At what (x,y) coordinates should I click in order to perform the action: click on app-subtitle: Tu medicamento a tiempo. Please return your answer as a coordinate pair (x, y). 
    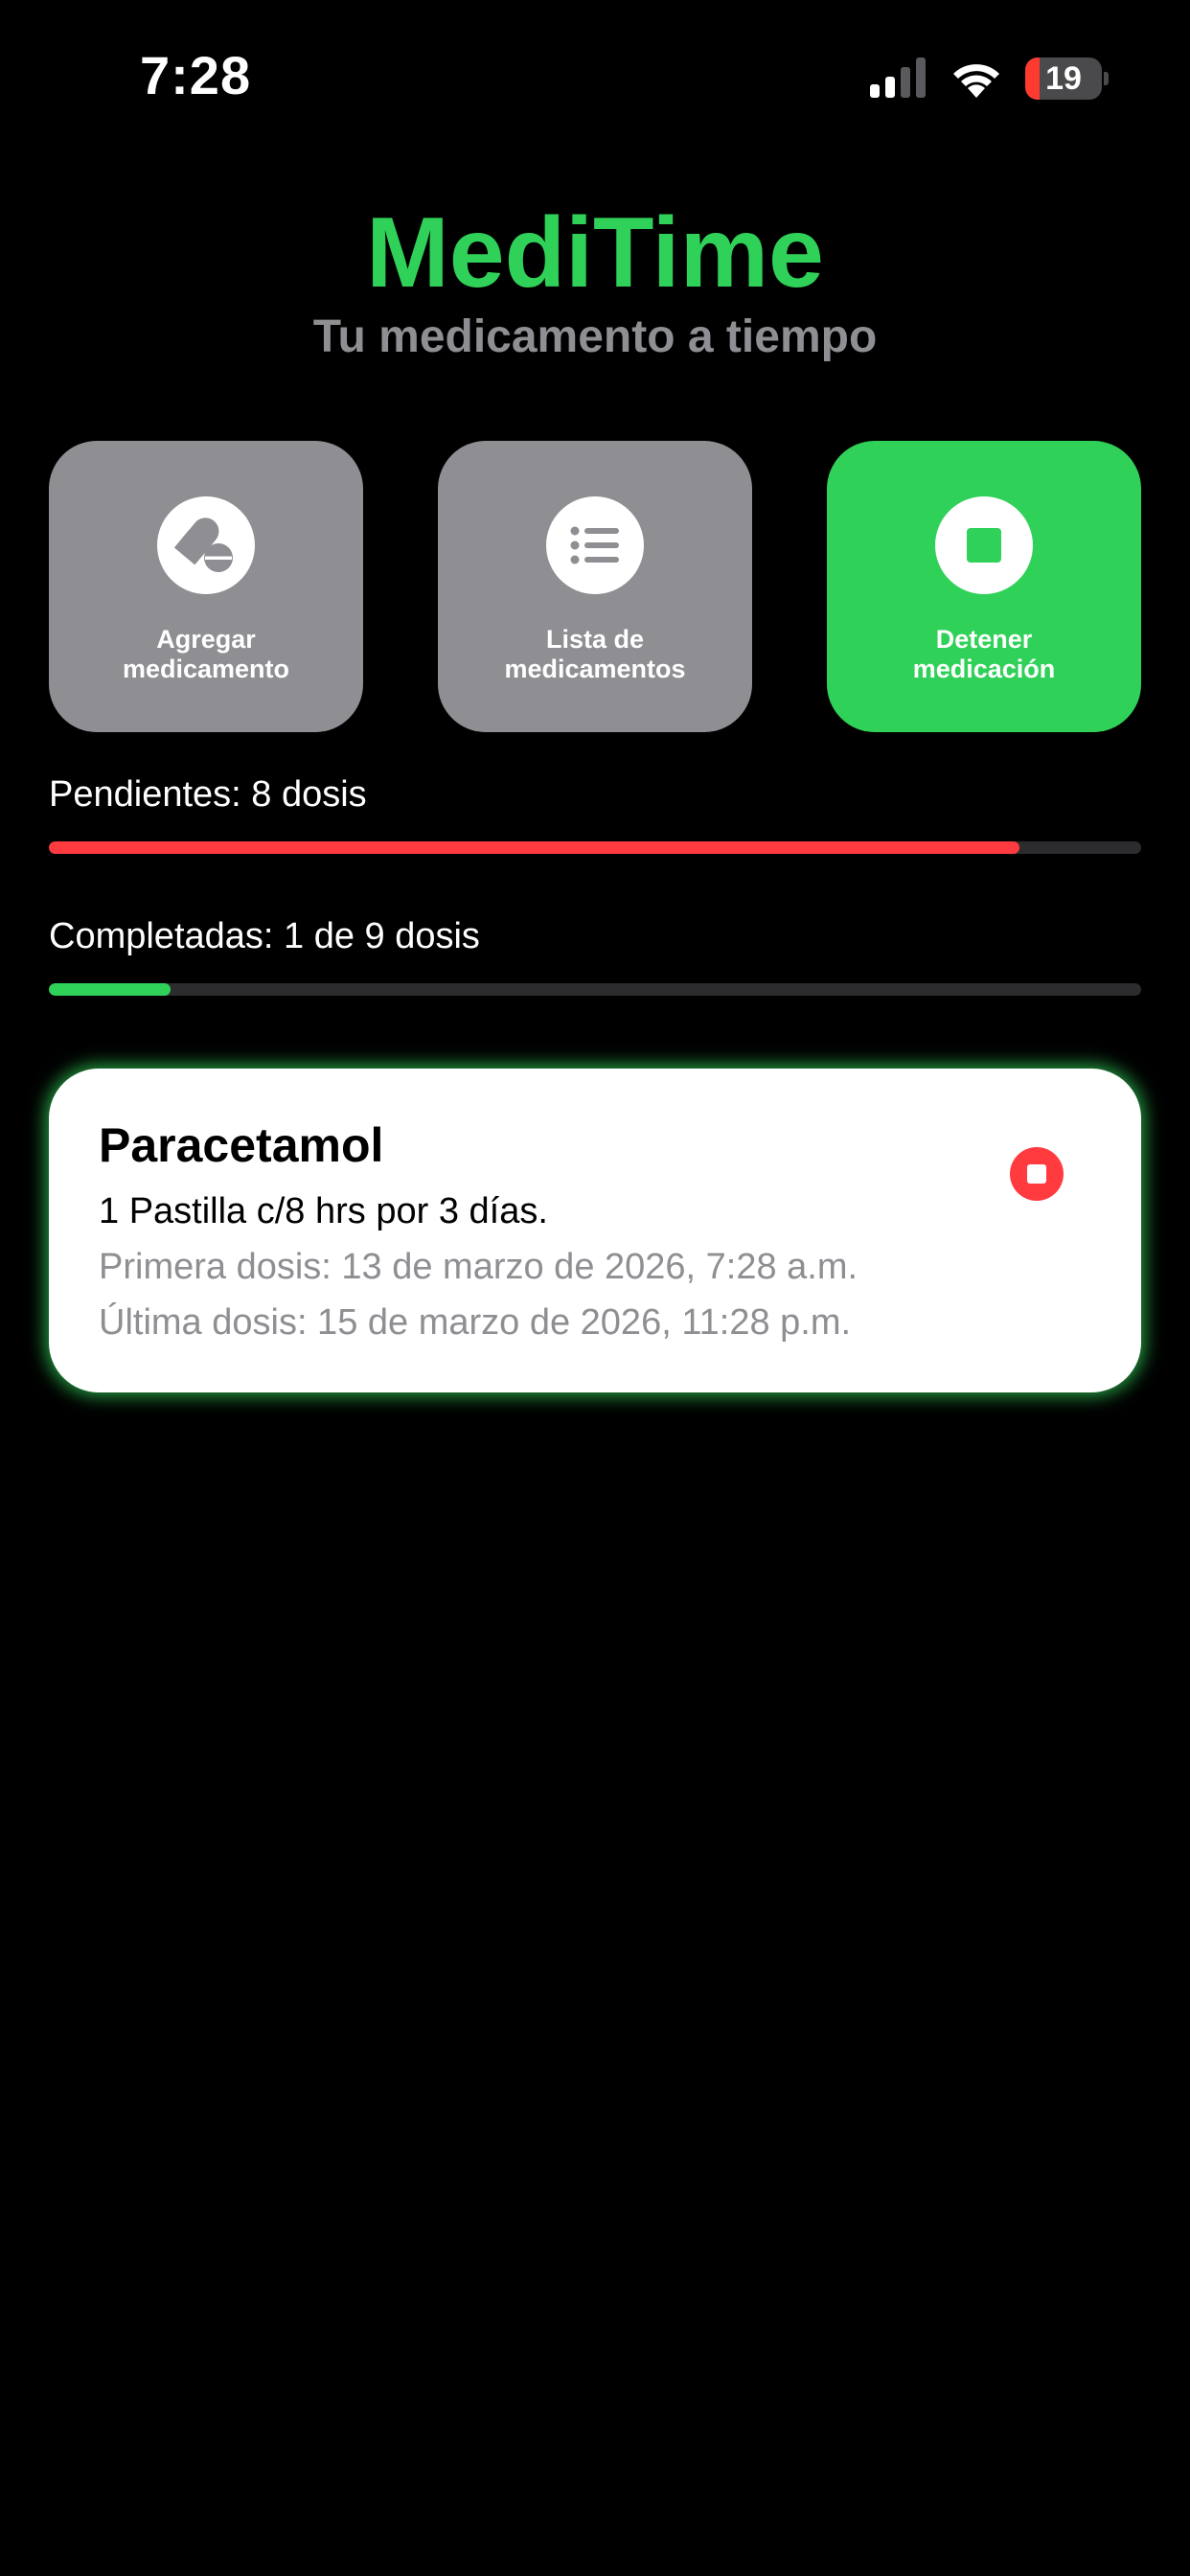
    Looking at the image, I should click on (595, 336).